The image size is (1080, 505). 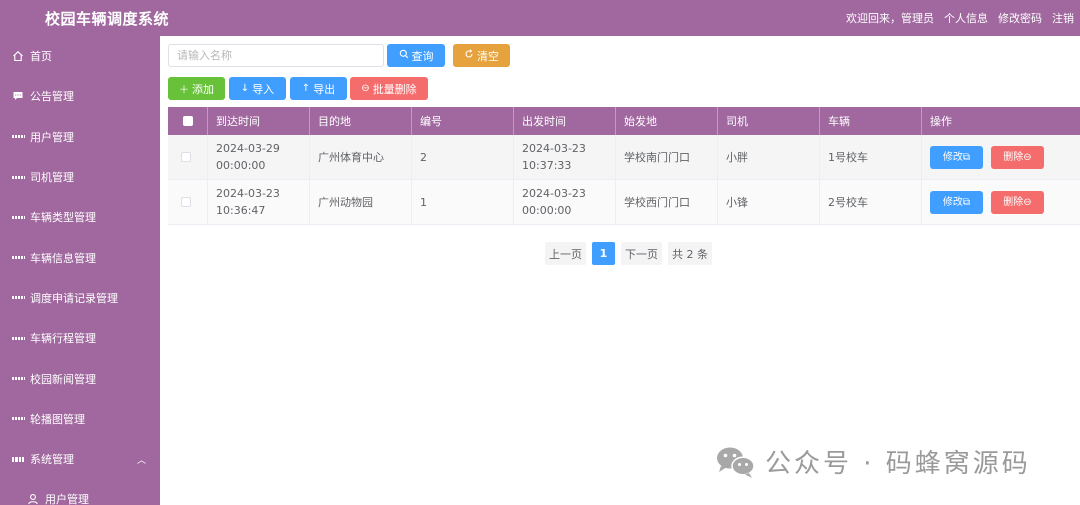 What do you see at coordinates (259, 121) in the screenshot?
I see `column-header: 到达时间` at bounding box center [259, 121].